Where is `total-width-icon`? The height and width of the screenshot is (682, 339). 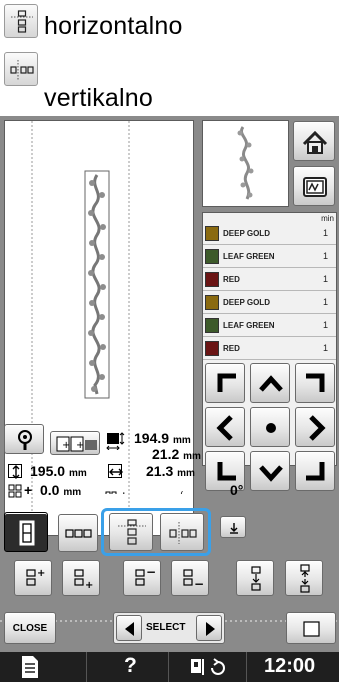 total-width-icon is located at coordinates (115, 471).